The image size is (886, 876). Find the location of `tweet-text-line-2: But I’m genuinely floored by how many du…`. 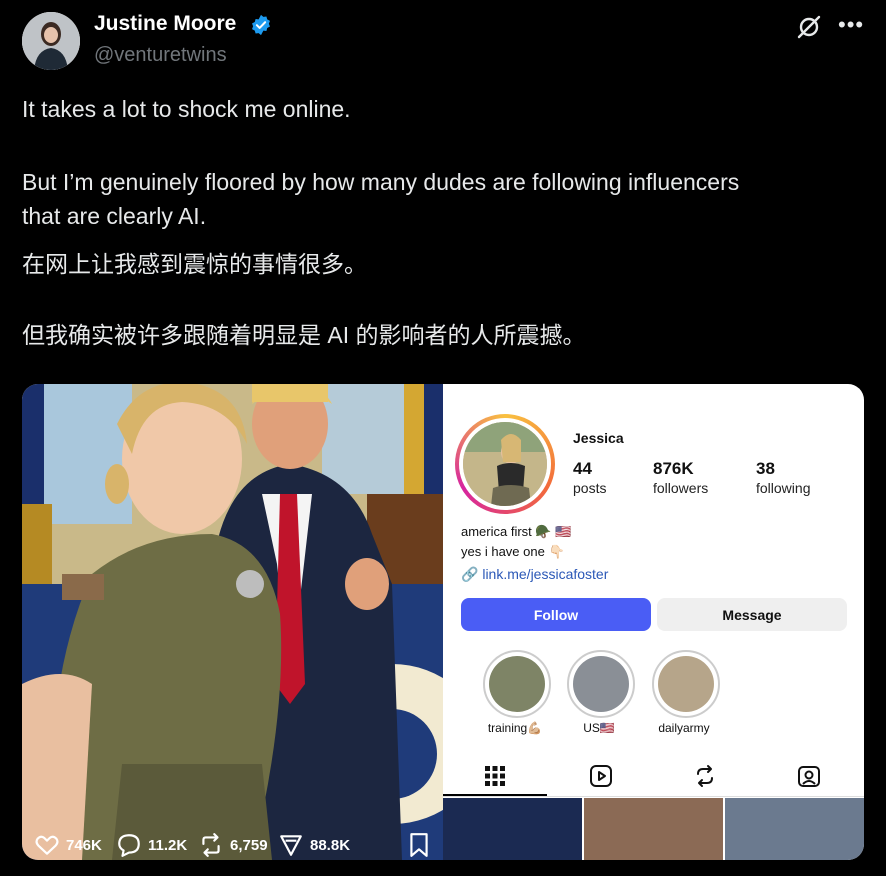

tweet-text-line-2: But I’m genuinely floored by how many du… is located at coordinates (381, 182).